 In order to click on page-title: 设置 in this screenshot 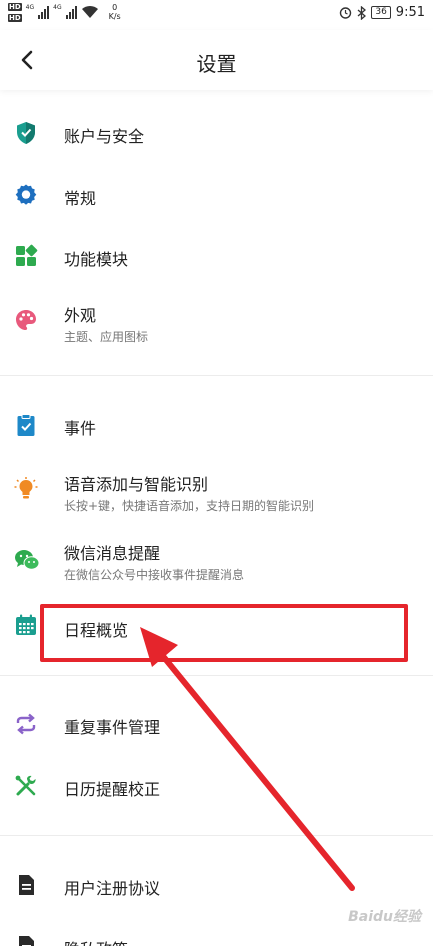, I will do `click(216, 64)`.